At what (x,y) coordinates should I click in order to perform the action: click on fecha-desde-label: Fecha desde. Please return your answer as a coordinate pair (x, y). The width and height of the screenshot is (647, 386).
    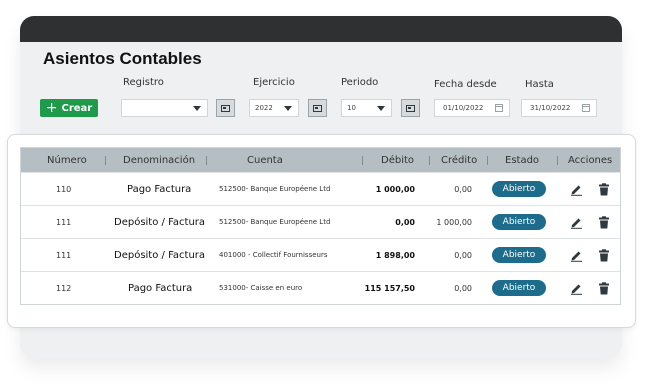
    Looking at the image, I should click on (465, 84).